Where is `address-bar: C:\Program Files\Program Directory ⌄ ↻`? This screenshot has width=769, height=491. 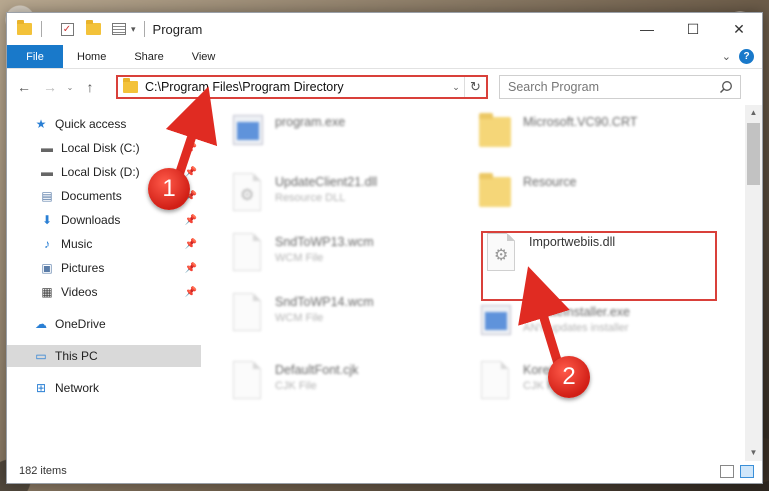
address-bar: C:\Program Files\Program Directory ⌄ ↻ is located at coordinates (302, 87).